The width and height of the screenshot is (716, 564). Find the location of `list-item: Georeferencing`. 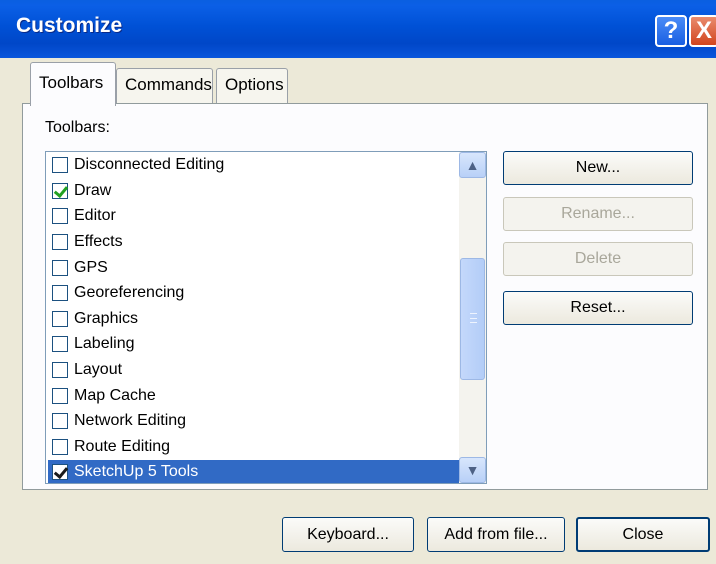

list-item: Georeferencing is located at coordinates (254, 293).